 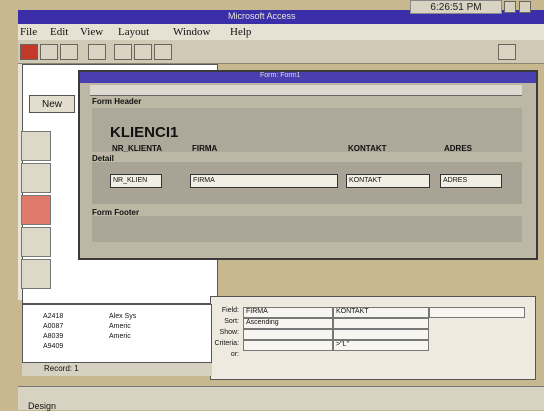 What do you see at coordinates (163, 52) in the screenshot?
I see `code-button` at bounding box center [163, 52].